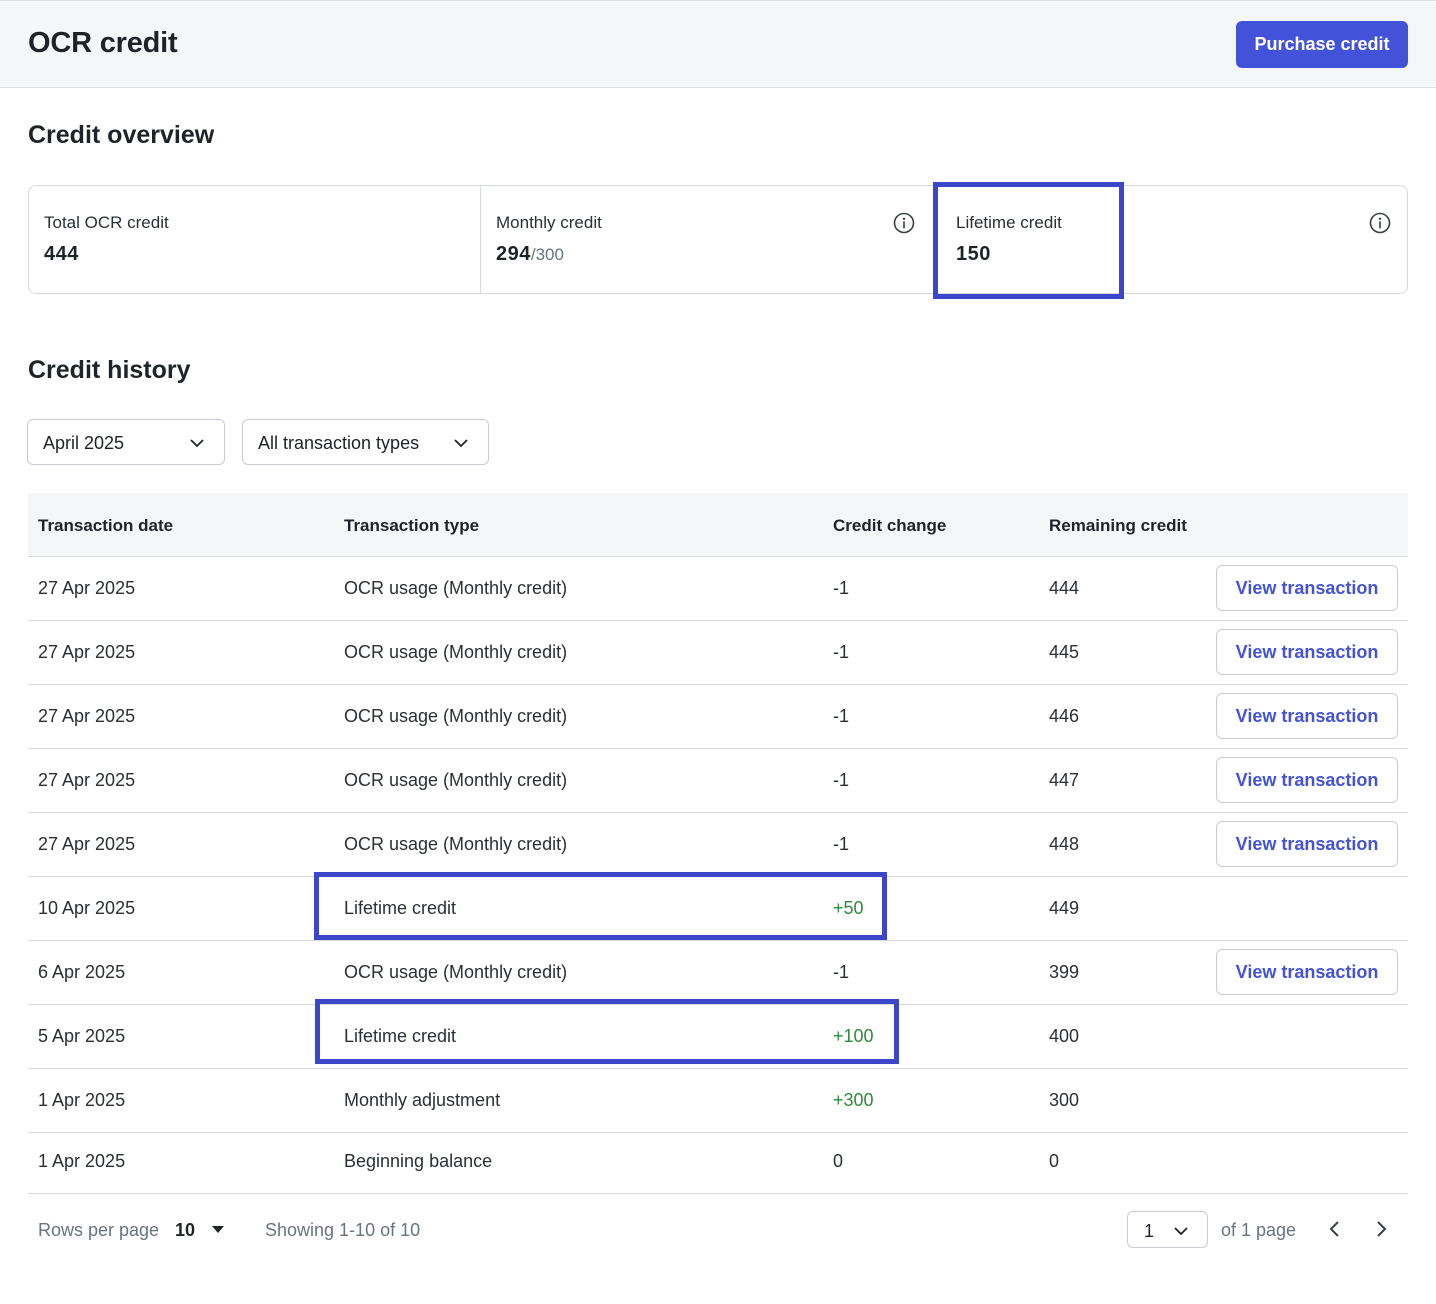 Image resolution: width=1436 pixels, height=1304 pixels. Describe the element at coordinates (718, 909) in the screenshot. I see `table-row: 10 Apr 2025 Lifetime credit +50 449` at that location.